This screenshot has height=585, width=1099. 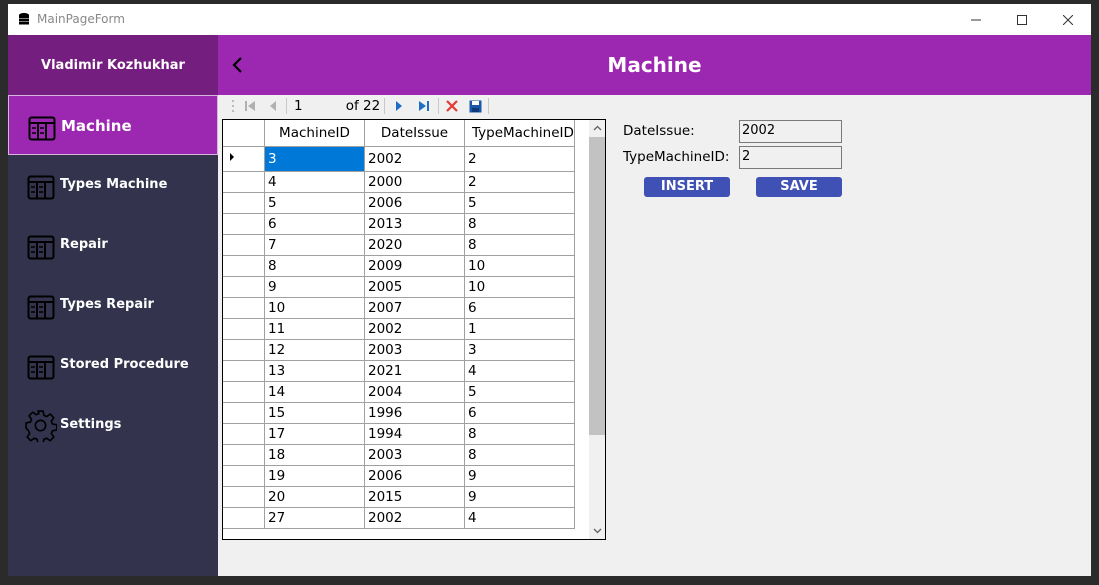 I want to click on table-cell: 2003, so click(x=414, y=455).